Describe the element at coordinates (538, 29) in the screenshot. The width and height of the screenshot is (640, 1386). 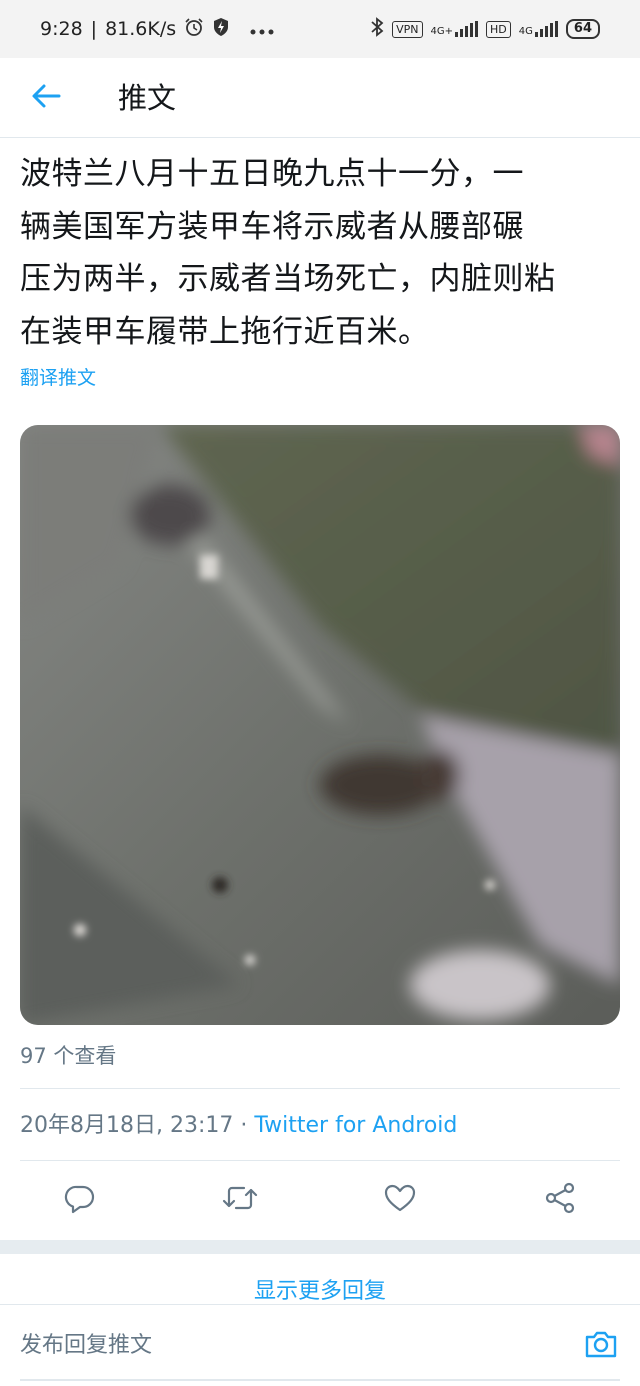
I see `signal-icon: 4G` at that location.